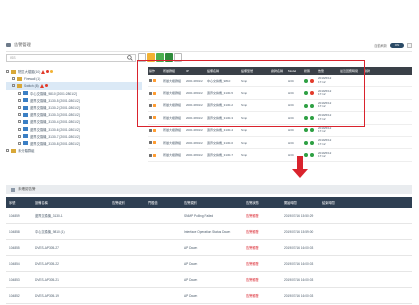 Image resolution: width=419 pixels, height=305 pixels. Describe the element at coordinates (53, 93) in the screenshot. I see `tree-node-label: 中心交換機_9810 [2001:2801/2]` at that location.